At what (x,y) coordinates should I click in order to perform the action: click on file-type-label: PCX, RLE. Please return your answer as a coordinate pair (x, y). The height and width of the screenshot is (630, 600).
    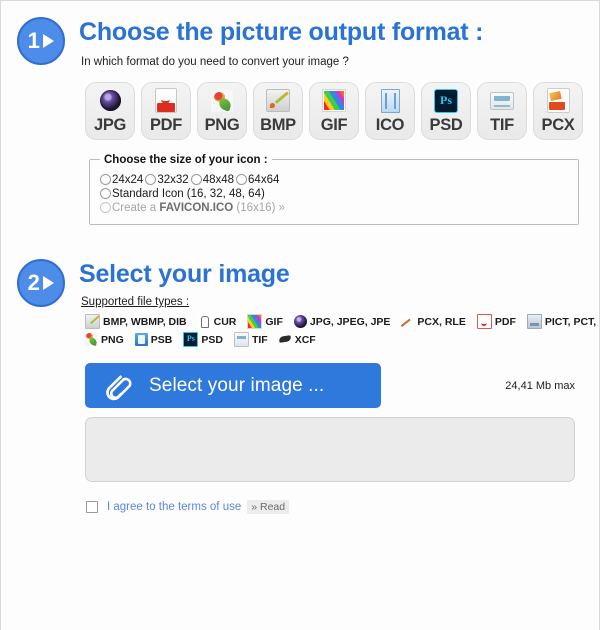
    Looking at the image, I should click on (441, 321).